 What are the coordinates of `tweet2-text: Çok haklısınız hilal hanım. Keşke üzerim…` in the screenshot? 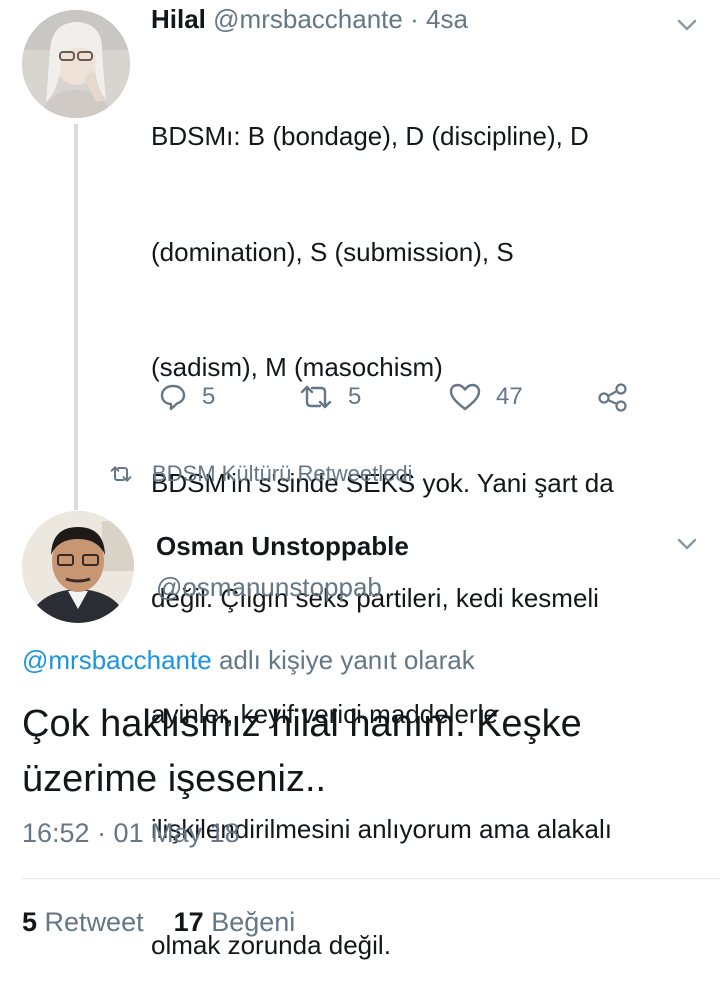 It's located at (362, 752).